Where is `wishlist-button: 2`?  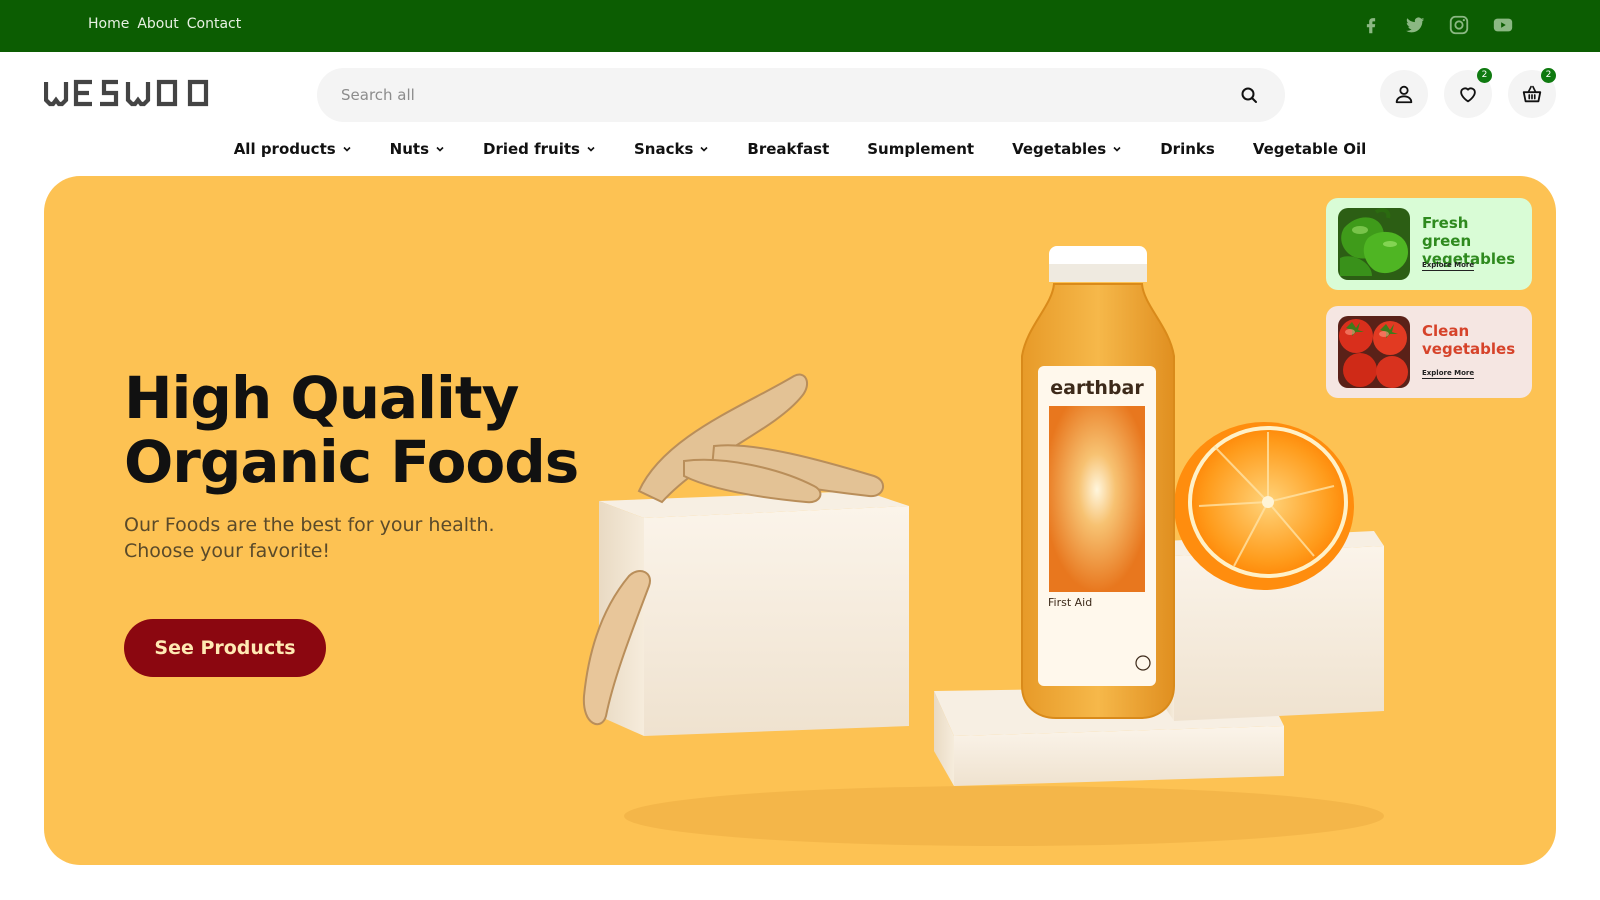 wishlist-button: 2 is located at coordinates (1468, 93).